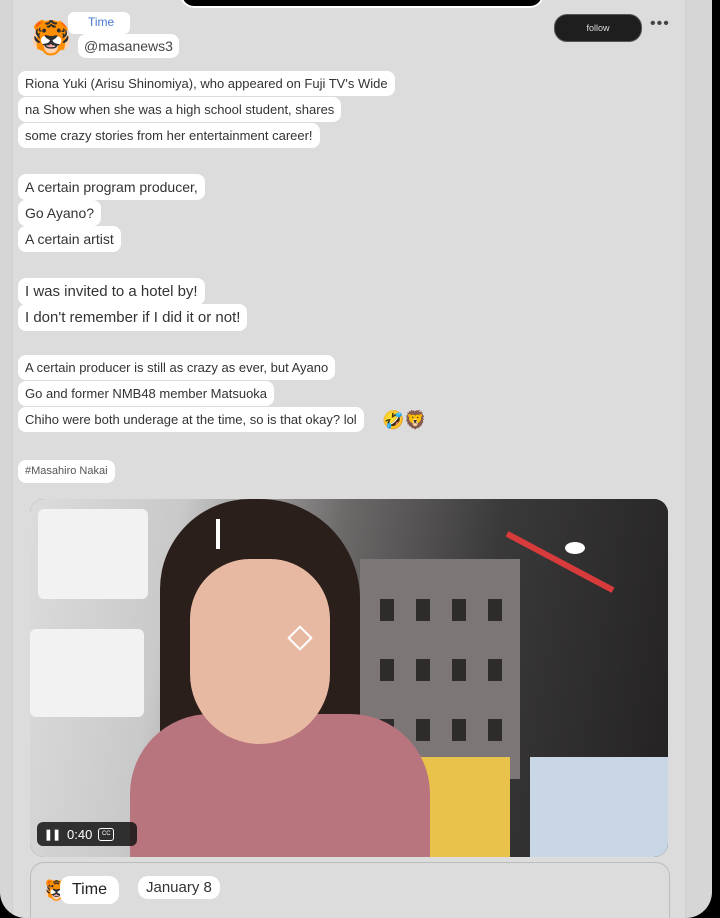  I want to click on hashtag-link: #Masahiro Nakai, so click(66, 471).